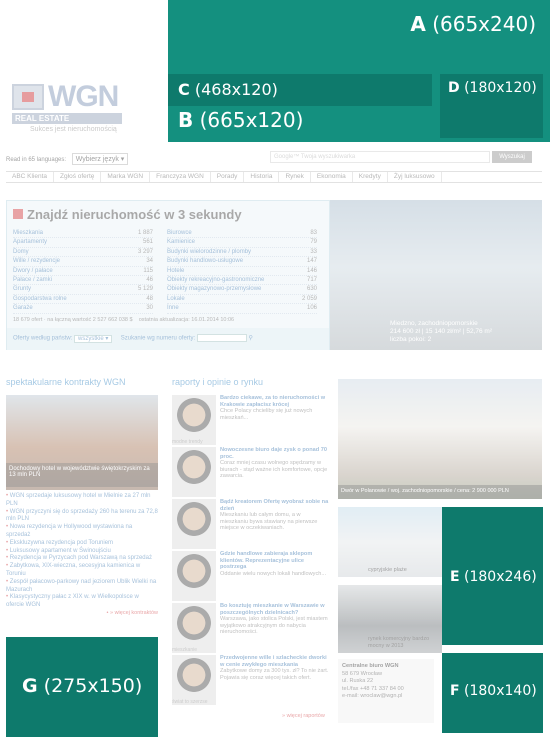 This screenshot has height=741, width=550. I want to click on category-name: Grunty, so click(22, 289).